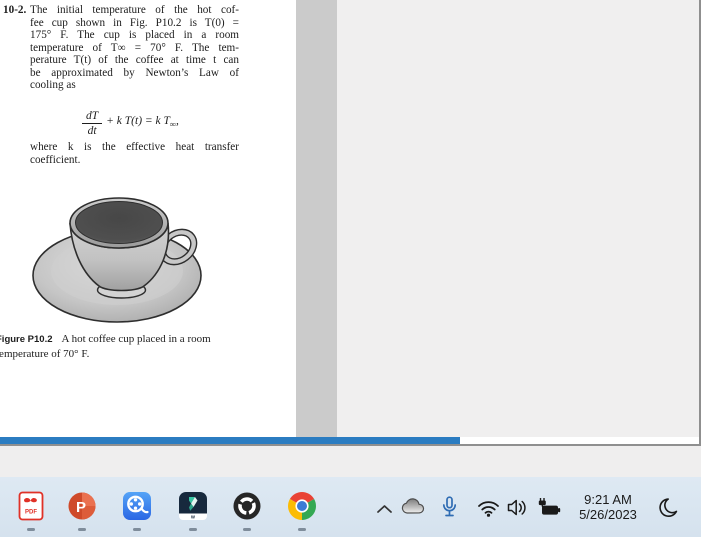  I want to click on onedrive-cloud-icon, so click(413, 509).